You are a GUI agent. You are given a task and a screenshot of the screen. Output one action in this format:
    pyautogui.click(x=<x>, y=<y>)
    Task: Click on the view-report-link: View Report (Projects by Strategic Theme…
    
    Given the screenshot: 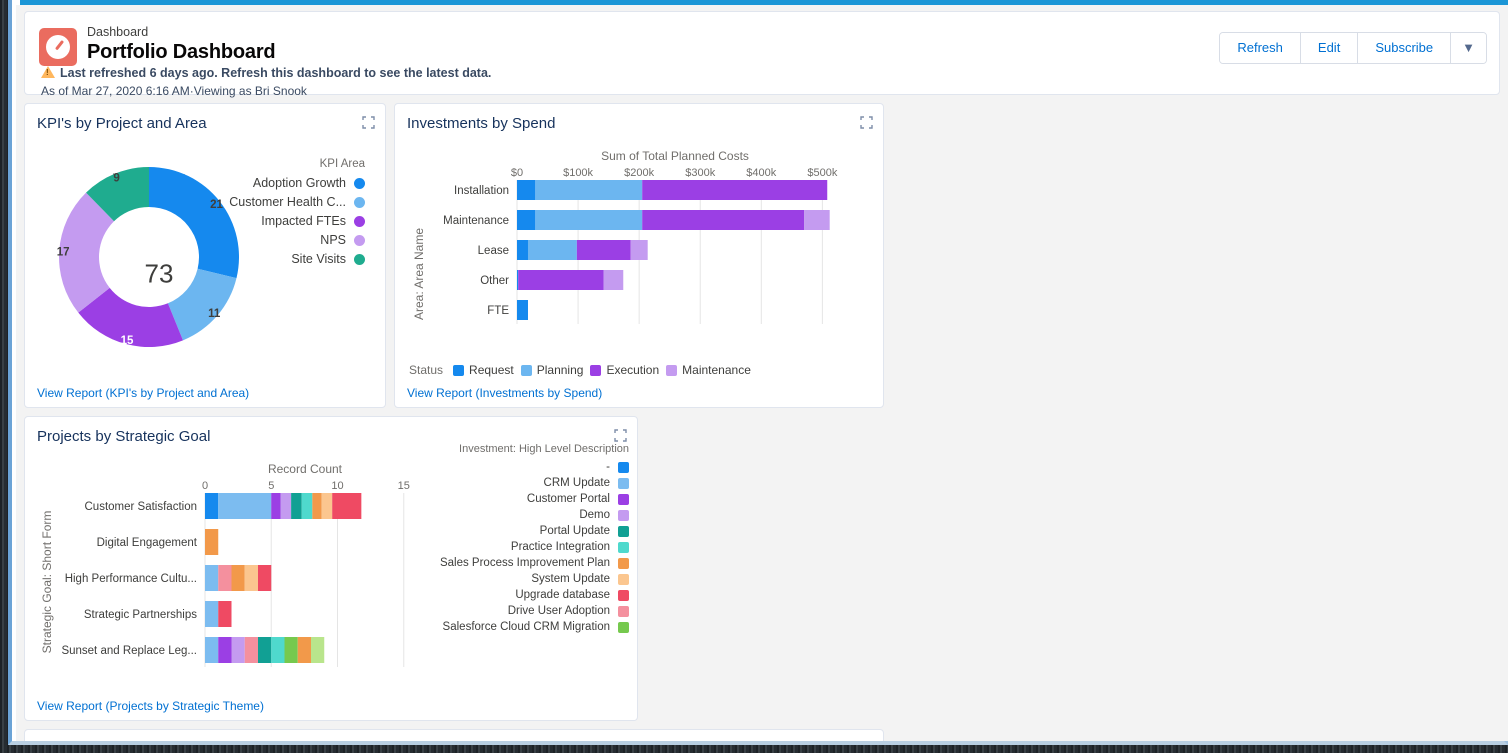 What is the action you would take?
    pyautogui.click(x=150, y=706)
    